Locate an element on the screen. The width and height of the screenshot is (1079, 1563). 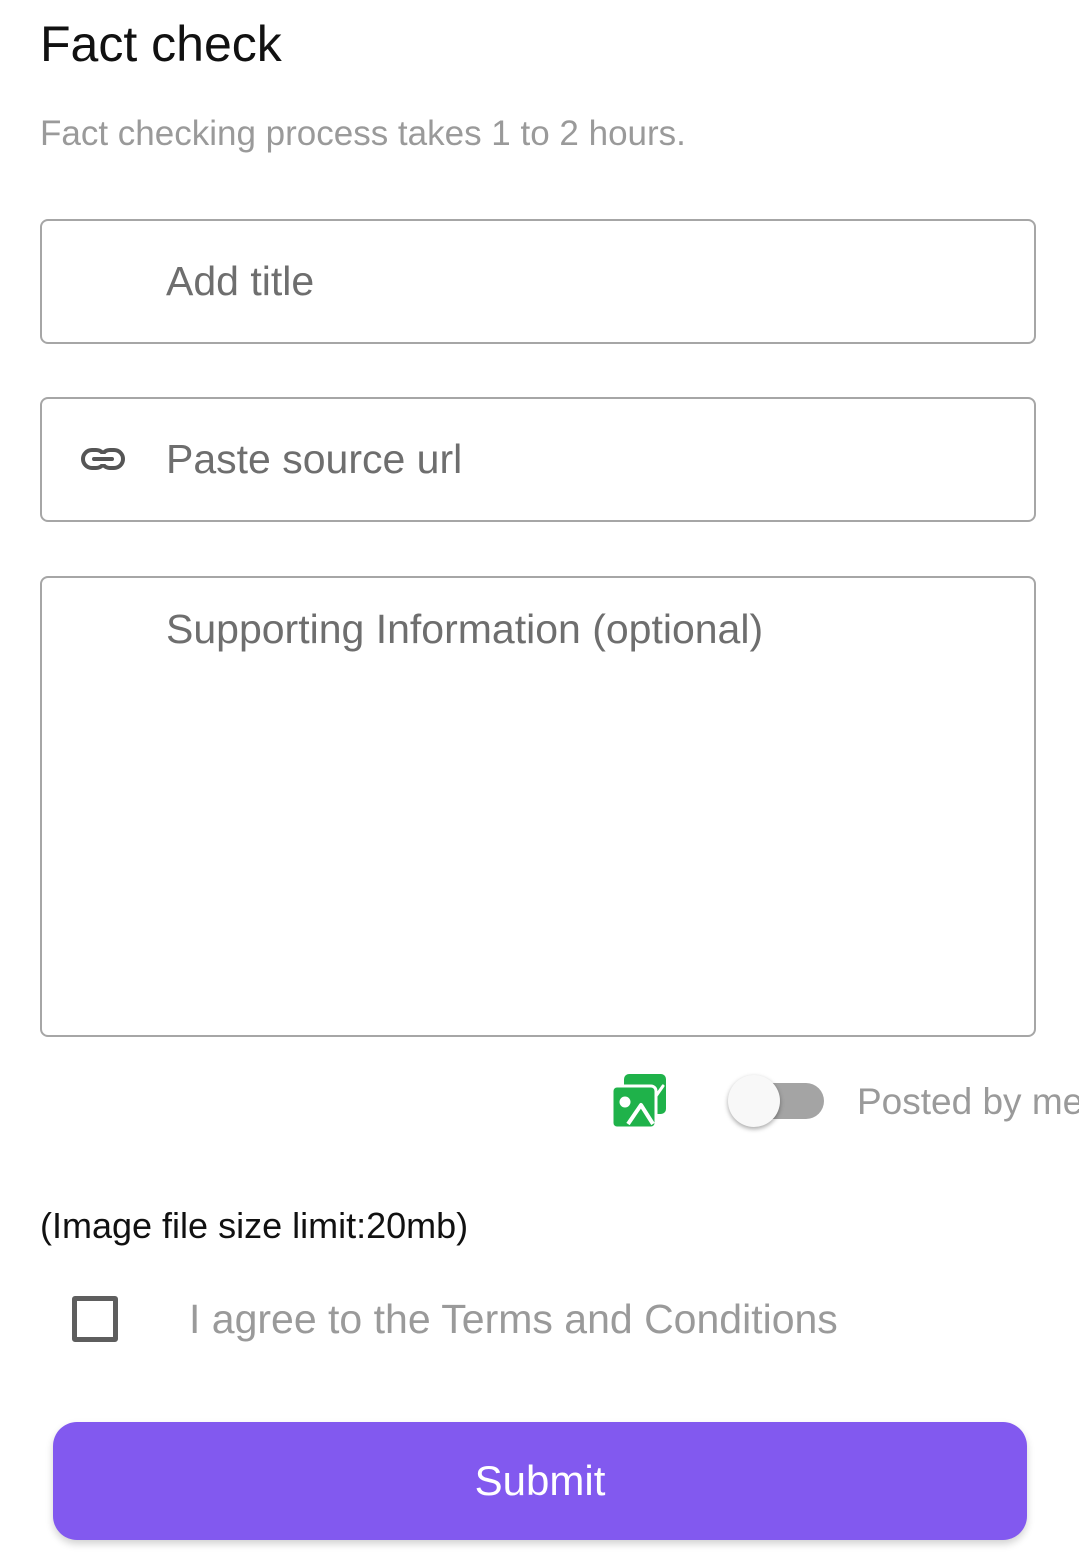
posted-by-me-label: Posted by me is located at coordinates (968, 1101).